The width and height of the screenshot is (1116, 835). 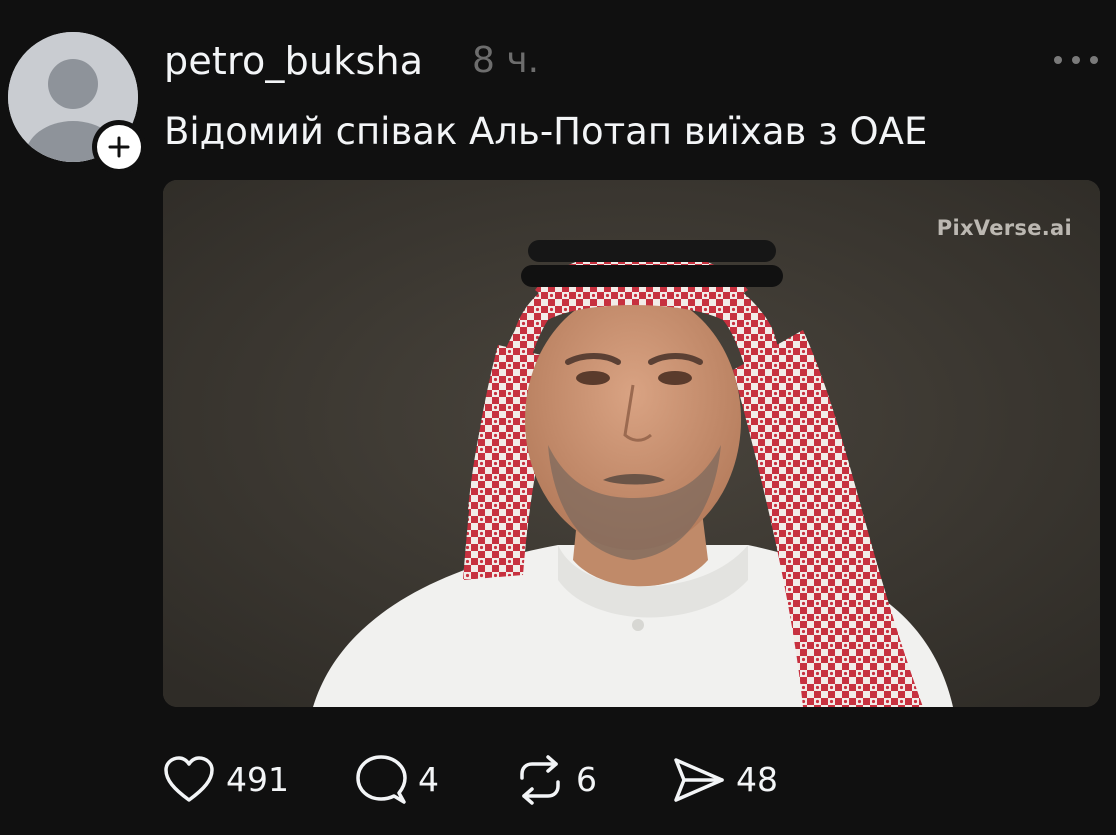 I want to click on repost-icon, so click(x=540, y=780).